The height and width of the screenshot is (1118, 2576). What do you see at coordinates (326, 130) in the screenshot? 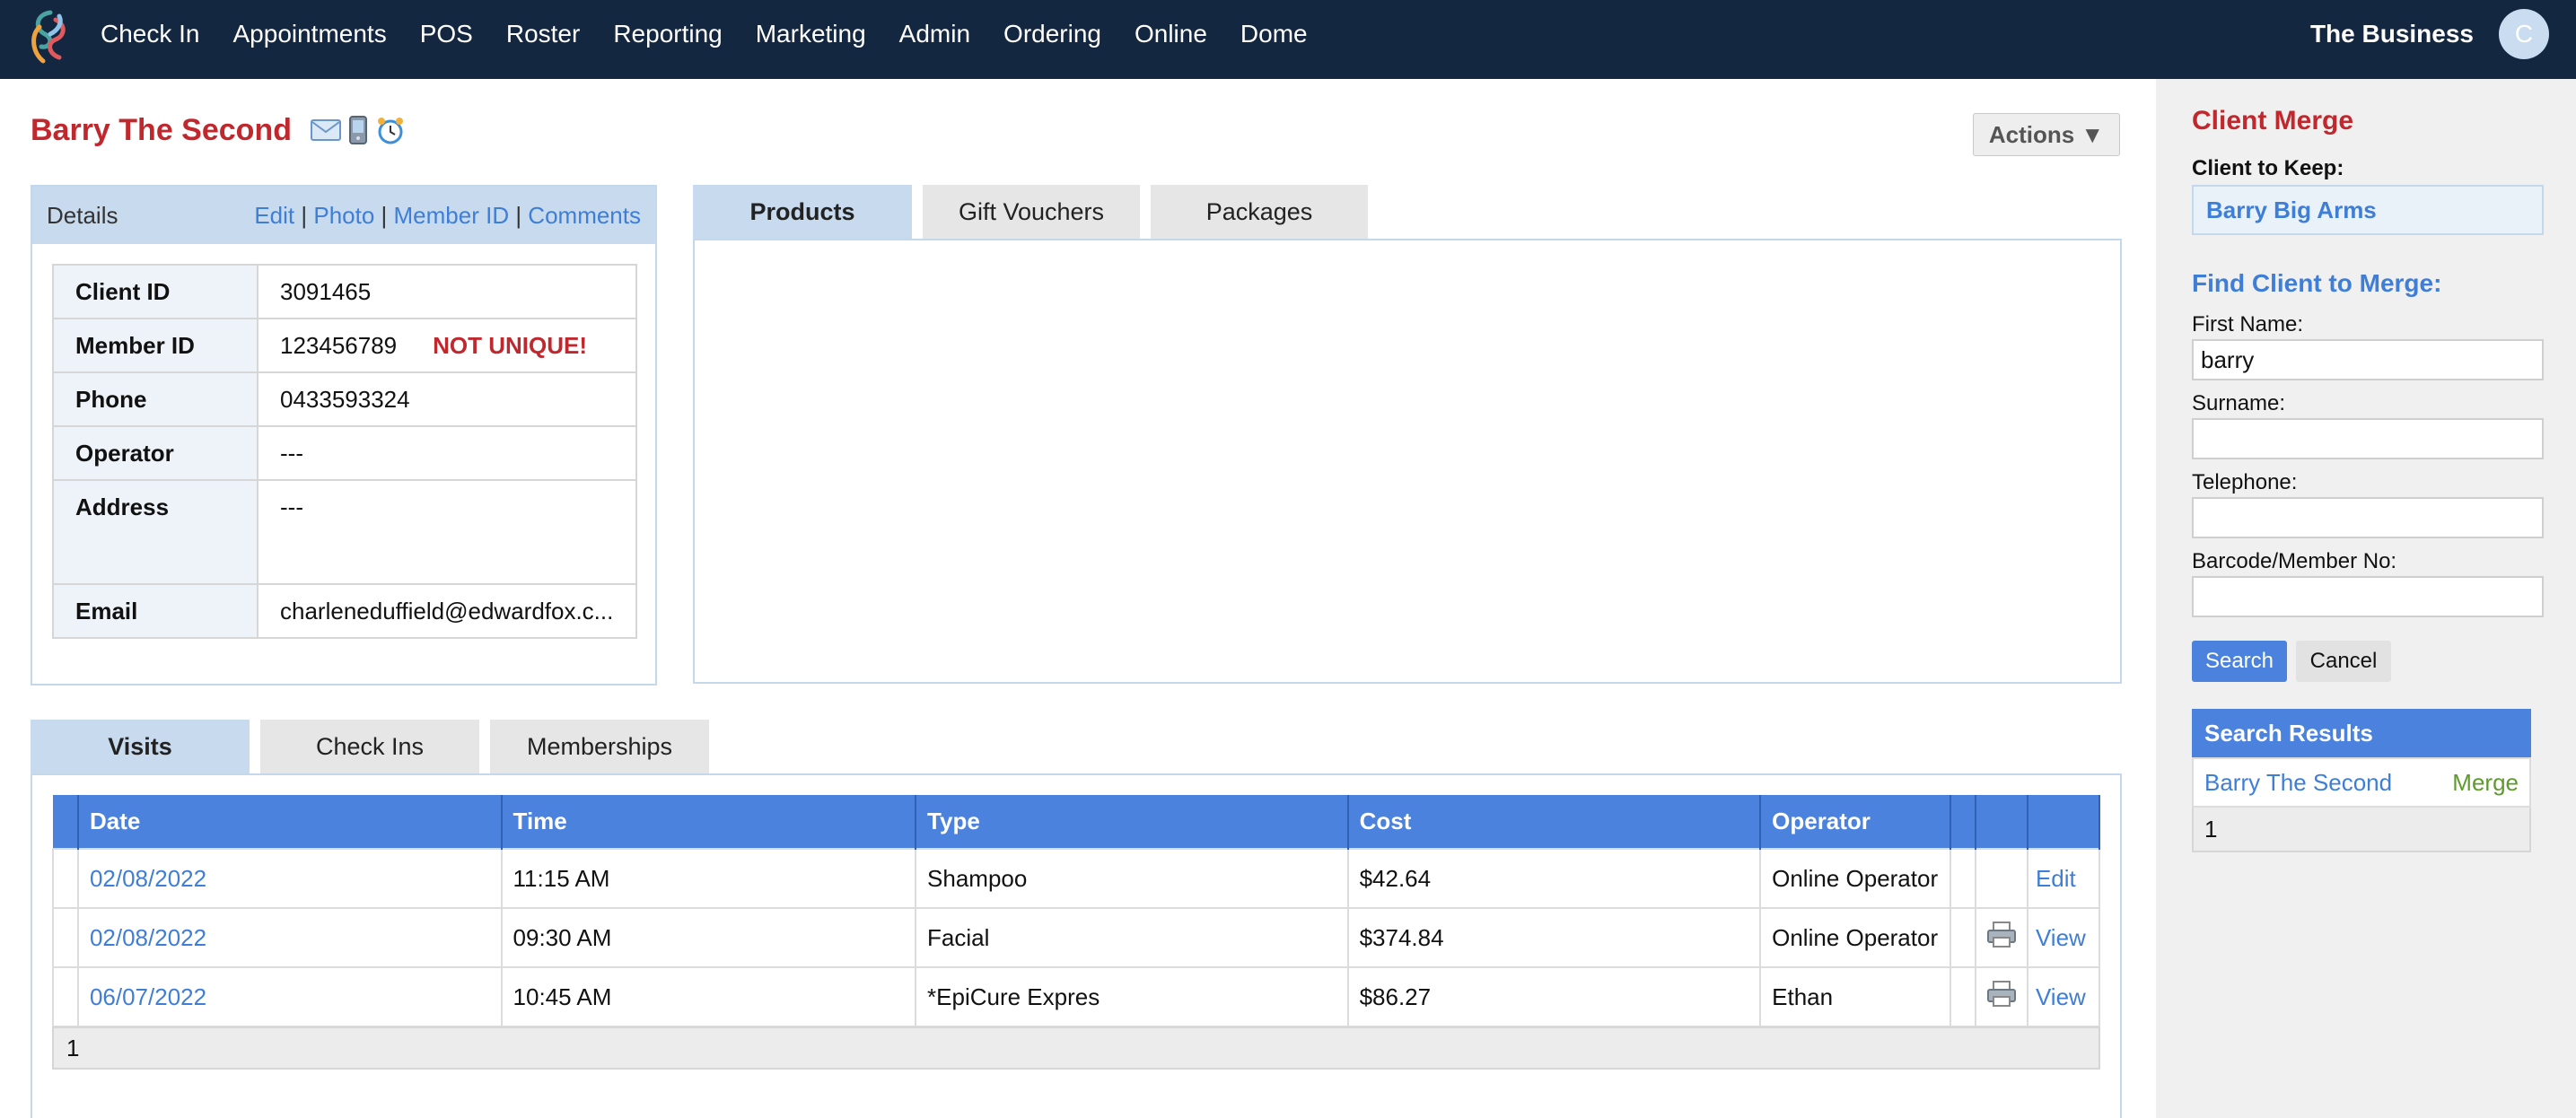
I see `email-icon` at bounding box center [326, 130].